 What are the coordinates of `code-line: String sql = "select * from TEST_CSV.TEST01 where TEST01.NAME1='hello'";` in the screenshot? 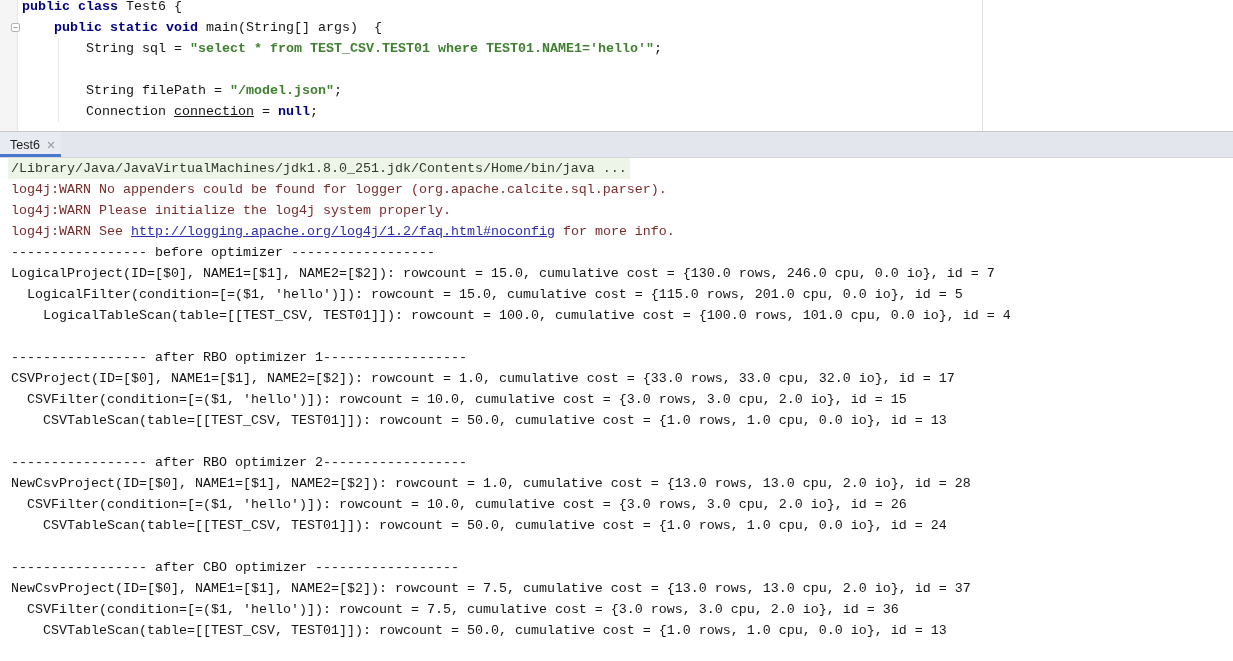 It's located at (374, 48).